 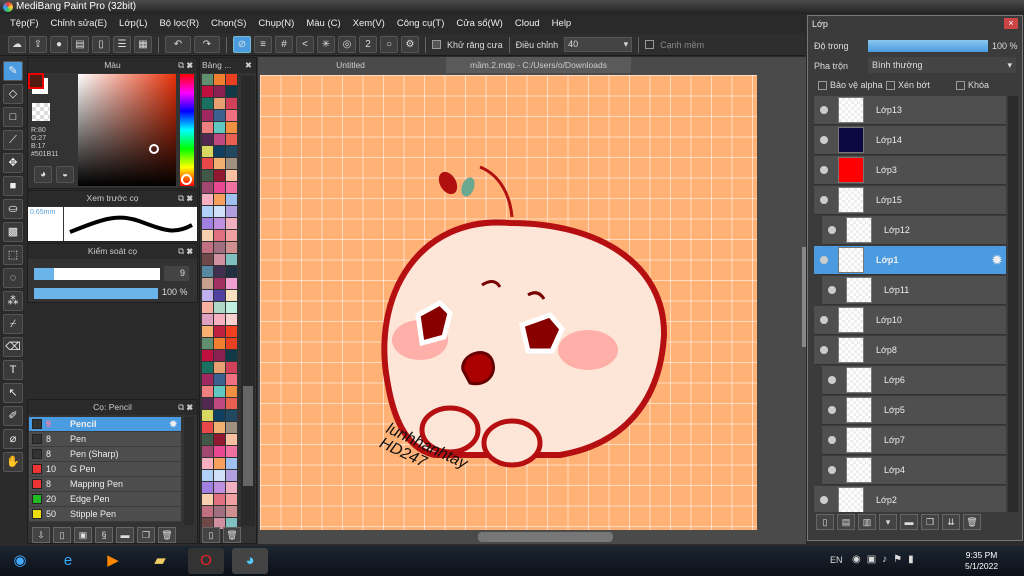 What do you see at coordinates (17, 44) in the screenshot?
I see `cloud-icon: ☁` at bounding box center [17, 44].